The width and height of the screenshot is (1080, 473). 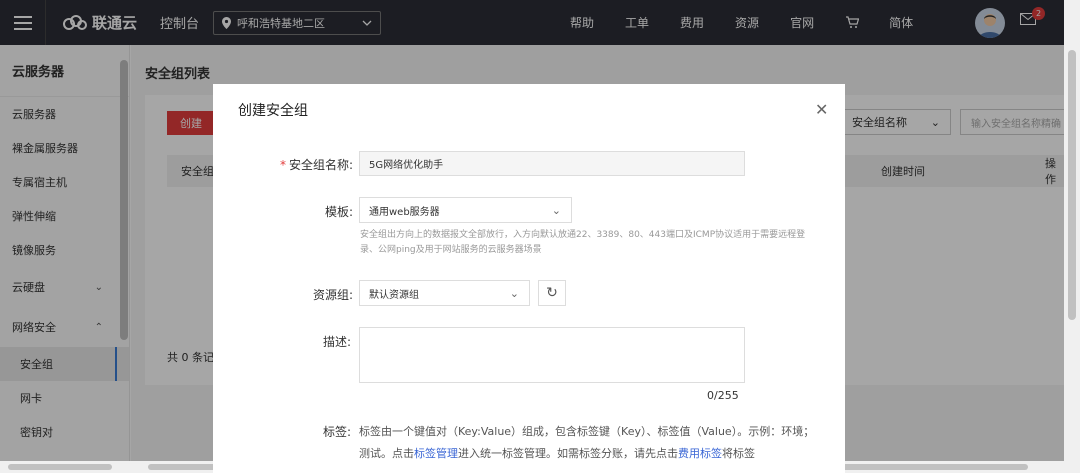 I want to click on cost-tag-link: 费用标签, so click(x=700, y=453).